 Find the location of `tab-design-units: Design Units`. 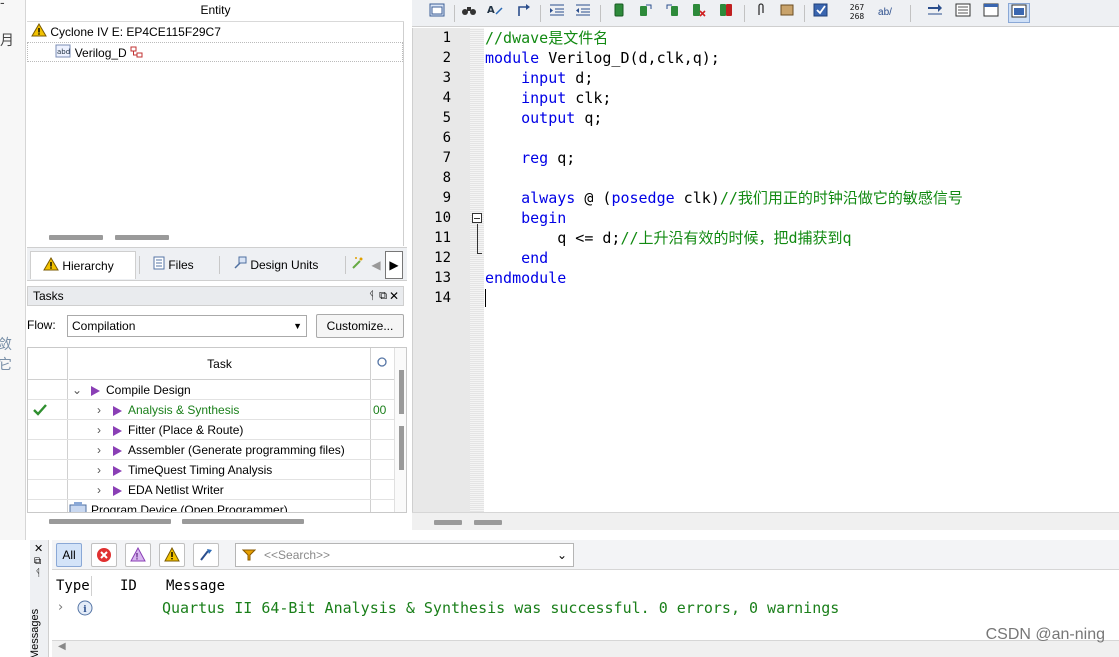

tab-design-units: Design Units is located at coordinates (283, 265).